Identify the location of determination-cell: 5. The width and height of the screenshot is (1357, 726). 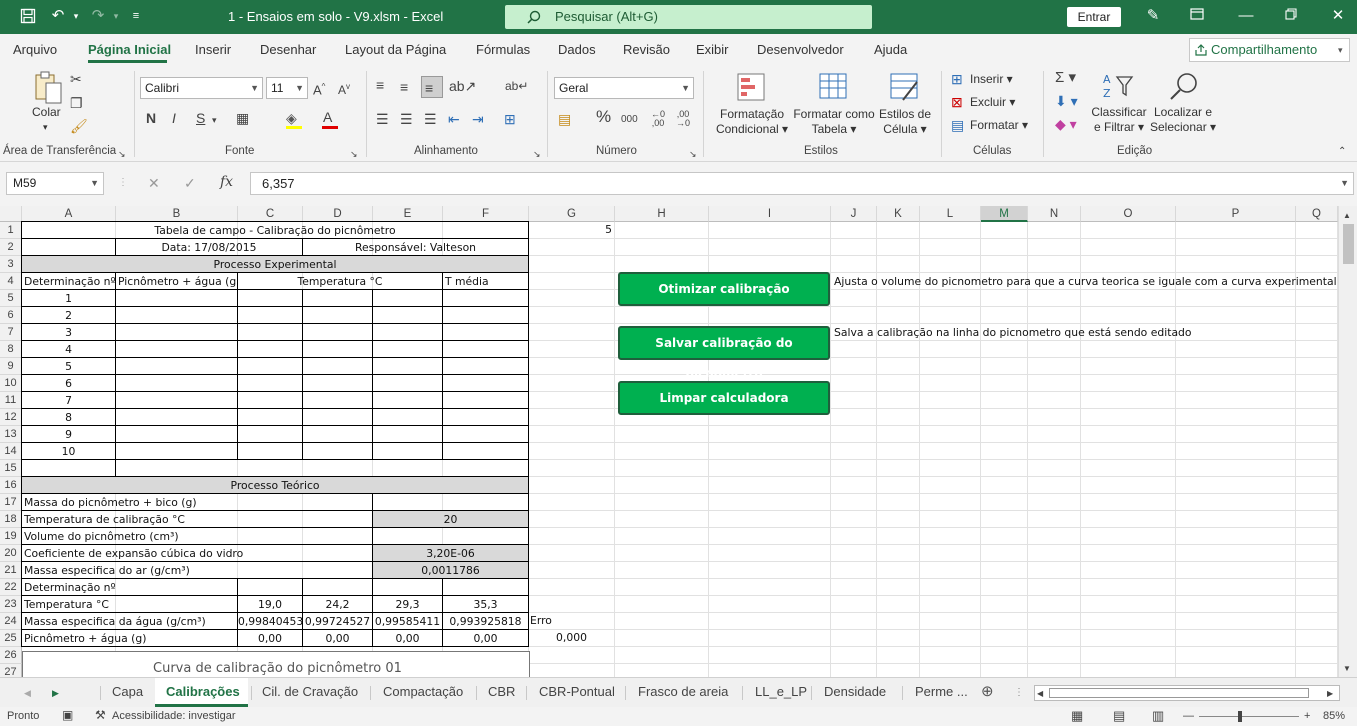
(68, 366).